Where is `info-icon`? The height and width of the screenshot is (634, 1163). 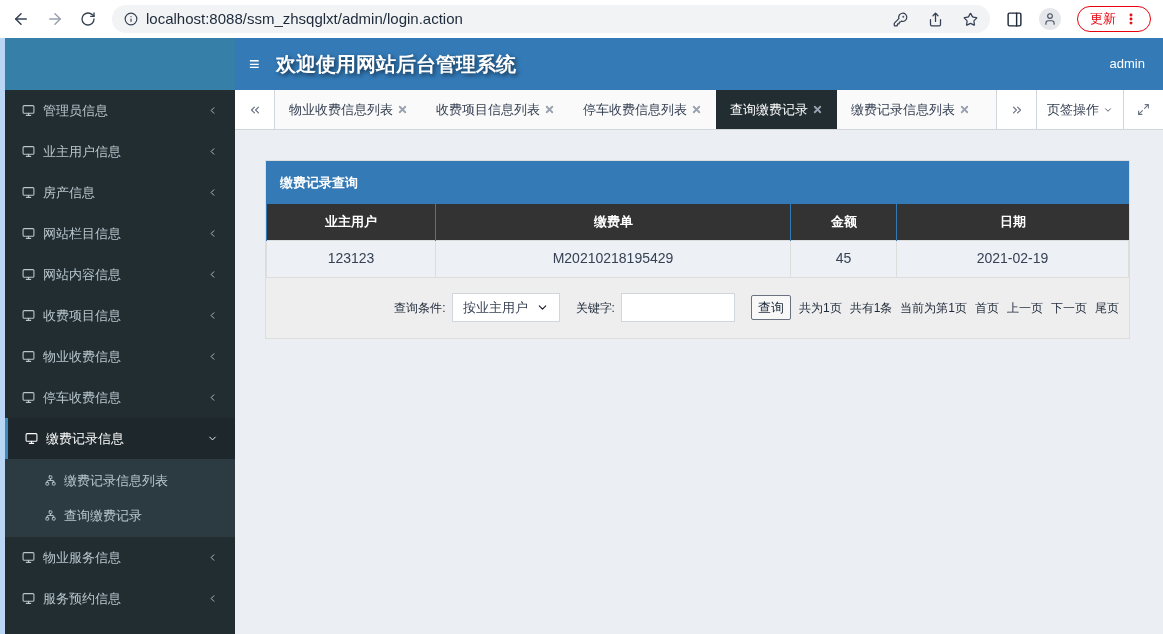
info-icon is located at coordinates (131, 19).